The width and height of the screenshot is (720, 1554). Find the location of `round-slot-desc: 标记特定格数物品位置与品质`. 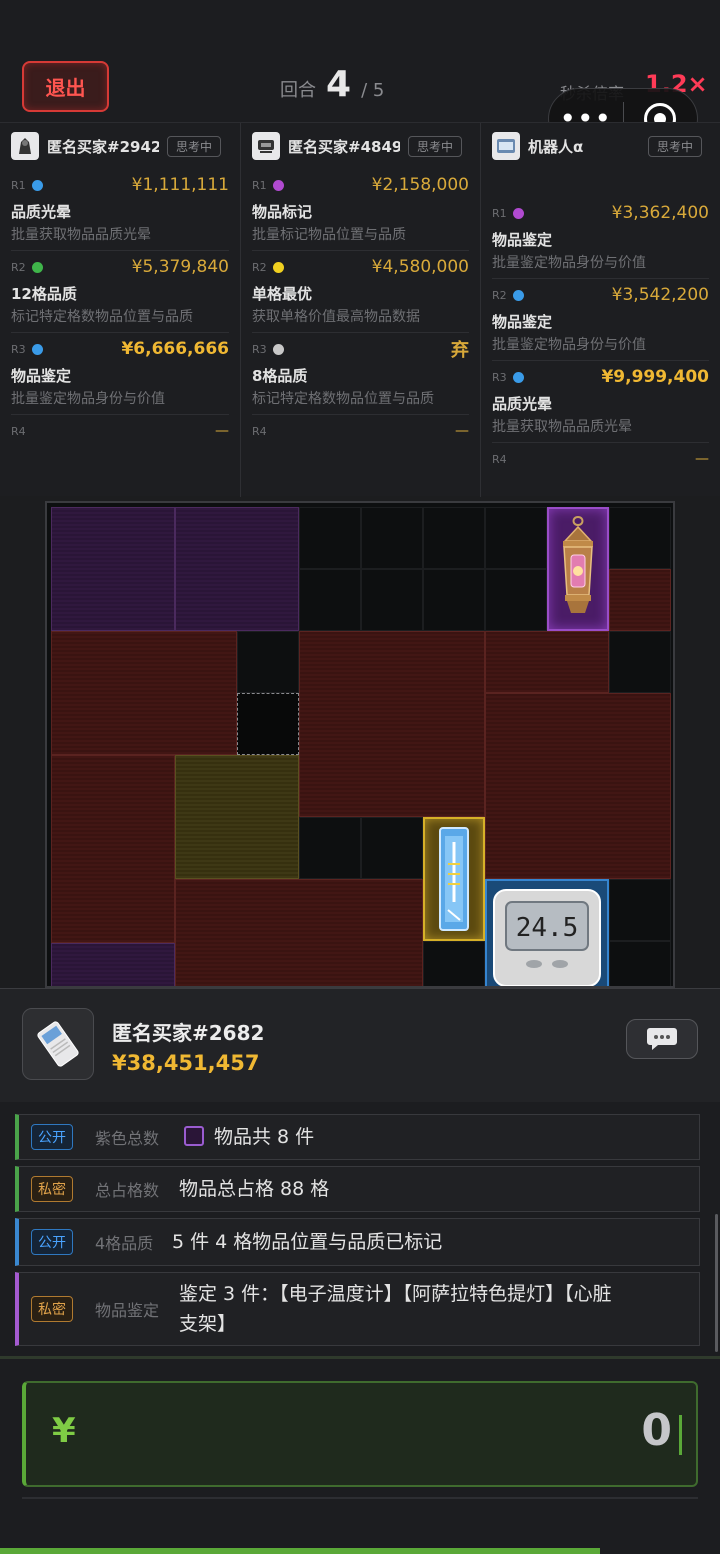

round-slot-desc: 标记特定格数物品位置与品质 is located at coordinates (343, 399).